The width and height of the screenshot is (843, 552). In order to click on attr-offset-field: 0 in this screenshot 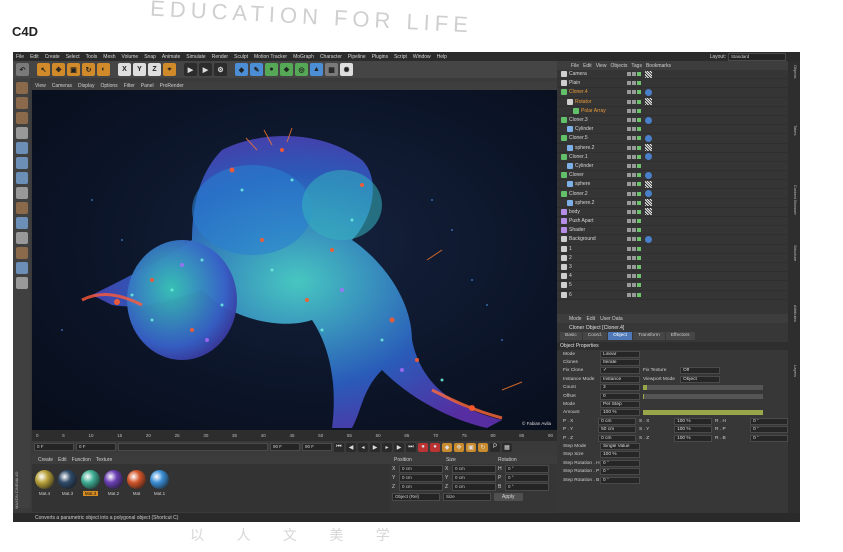, I will do `click(620, 396)`.